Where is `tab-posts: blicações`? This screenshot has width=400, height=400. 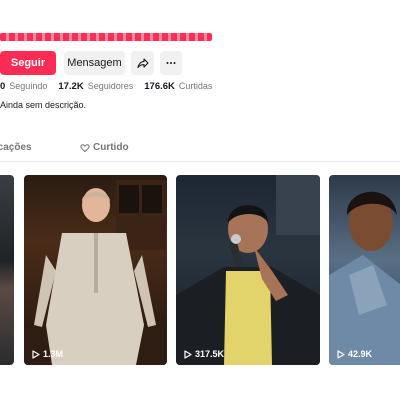 tab-posts: blicações is located at coordinates (16, 147).